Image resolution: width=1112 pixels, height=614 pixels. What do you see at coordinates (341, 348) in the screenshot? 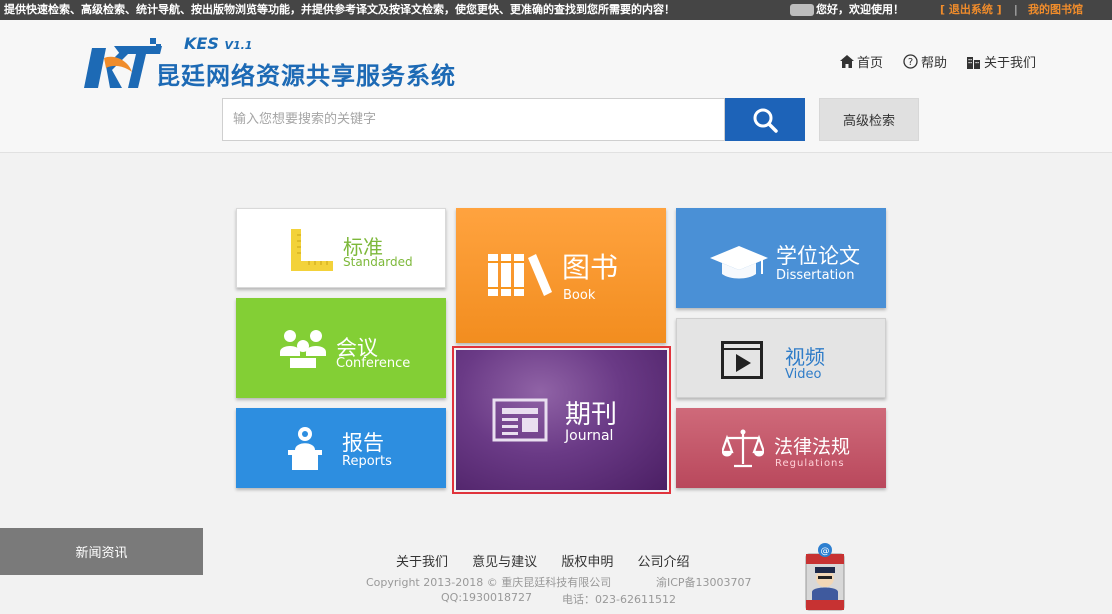
I see `tile-conference: 会议 Conference` at bounding box center [341, 348].